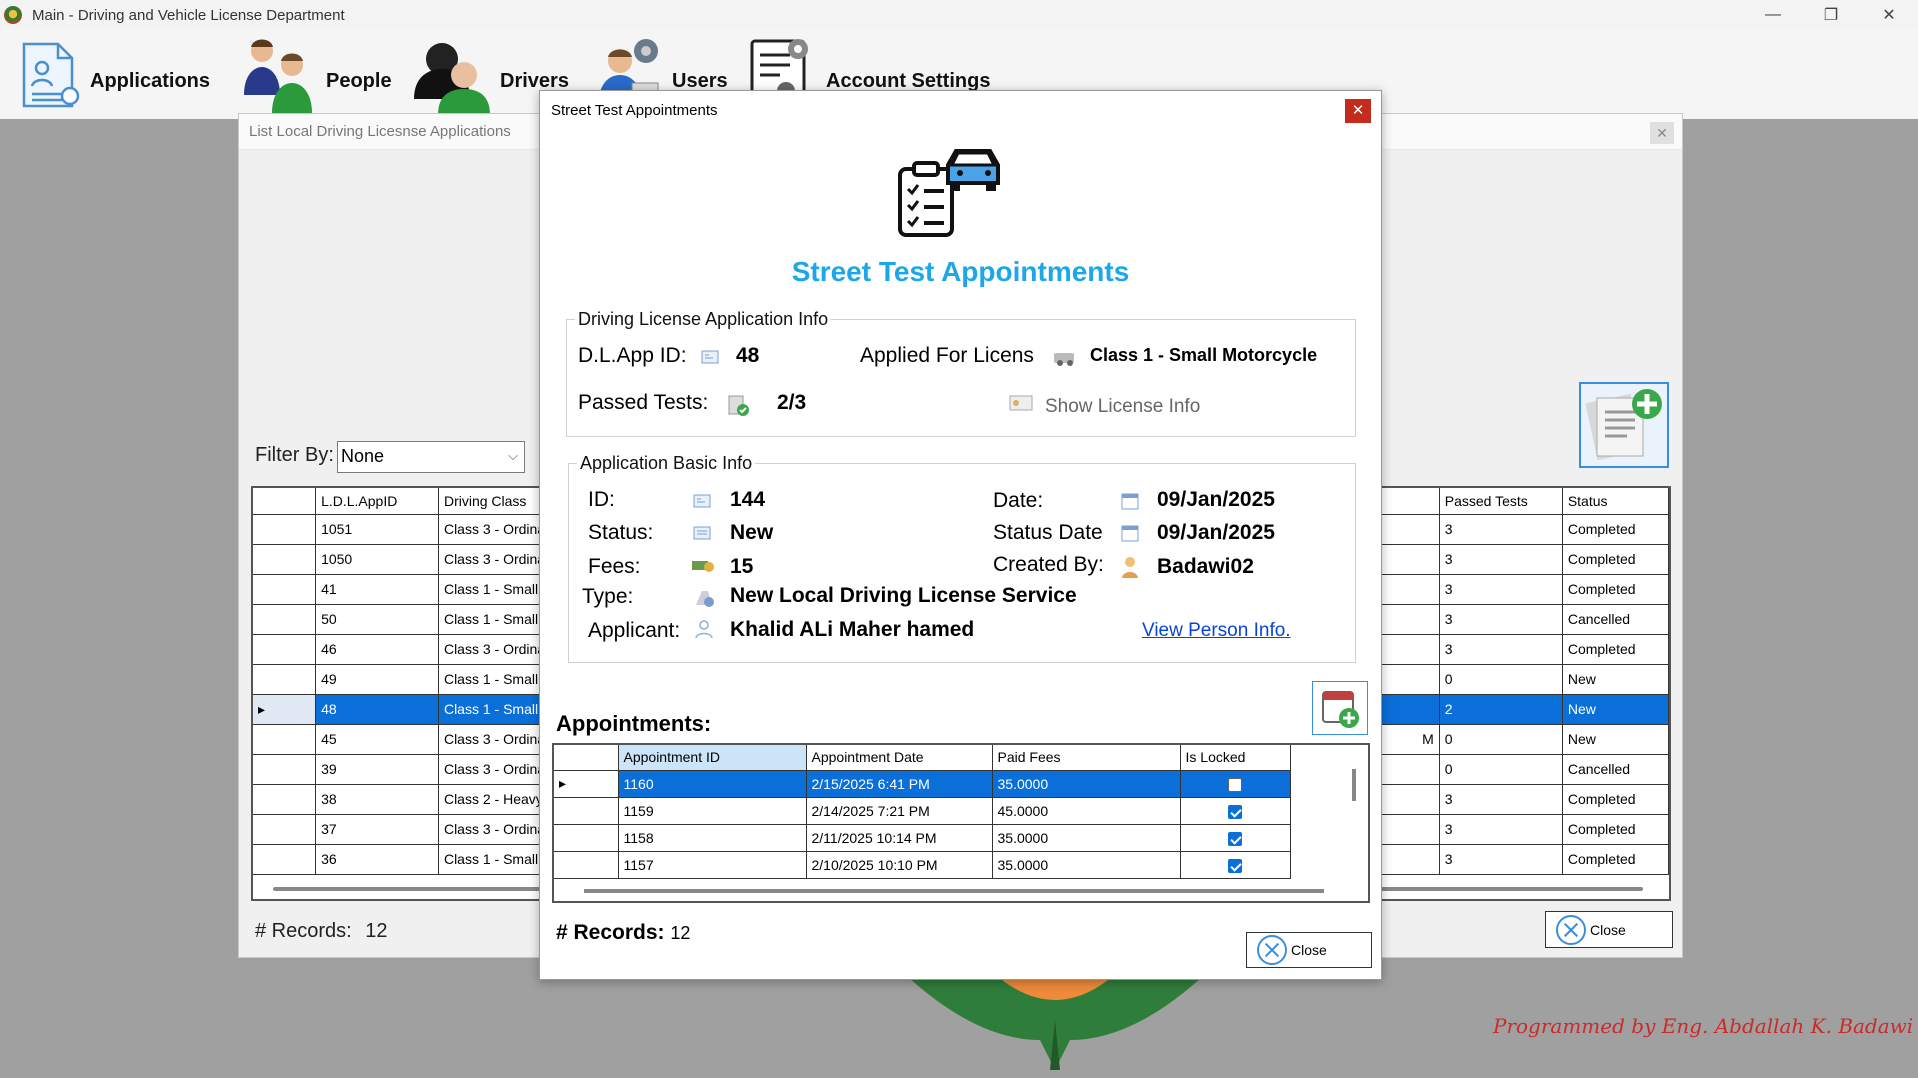  Describe the element at coordinates (899, 838) in the screenshot. I see `cell-appointment-date: 2/11/2025 10:14 PM` at that location.